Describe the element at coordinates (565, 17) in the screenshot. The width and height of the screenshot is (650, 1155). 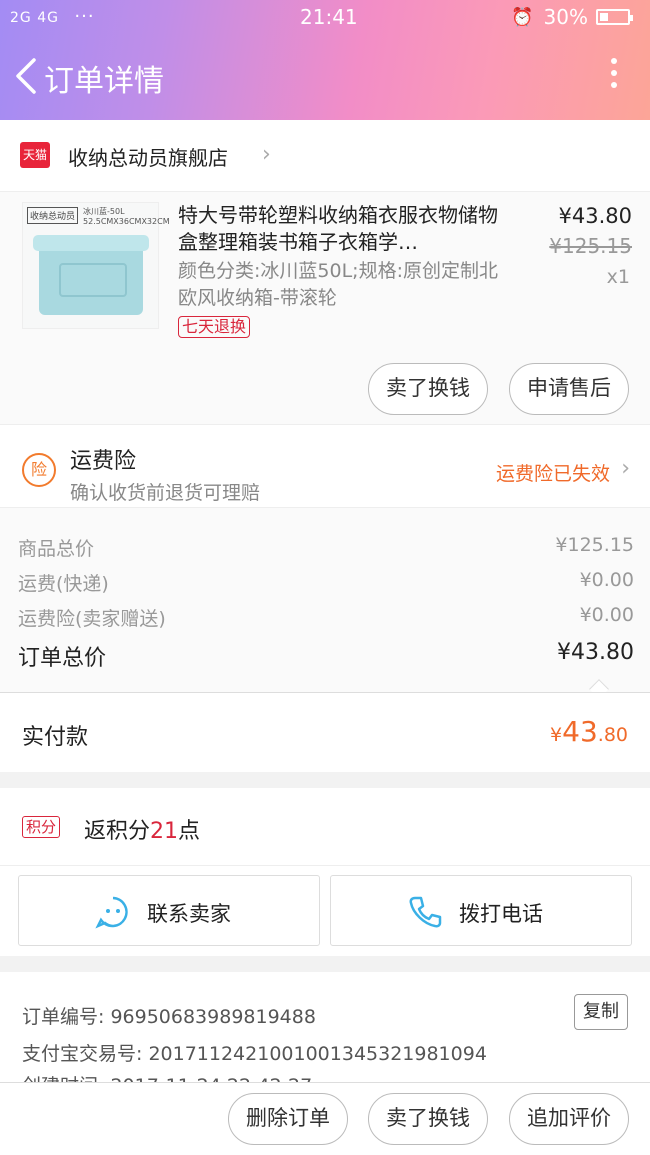
I see `battery-percent: 30%` at that location.